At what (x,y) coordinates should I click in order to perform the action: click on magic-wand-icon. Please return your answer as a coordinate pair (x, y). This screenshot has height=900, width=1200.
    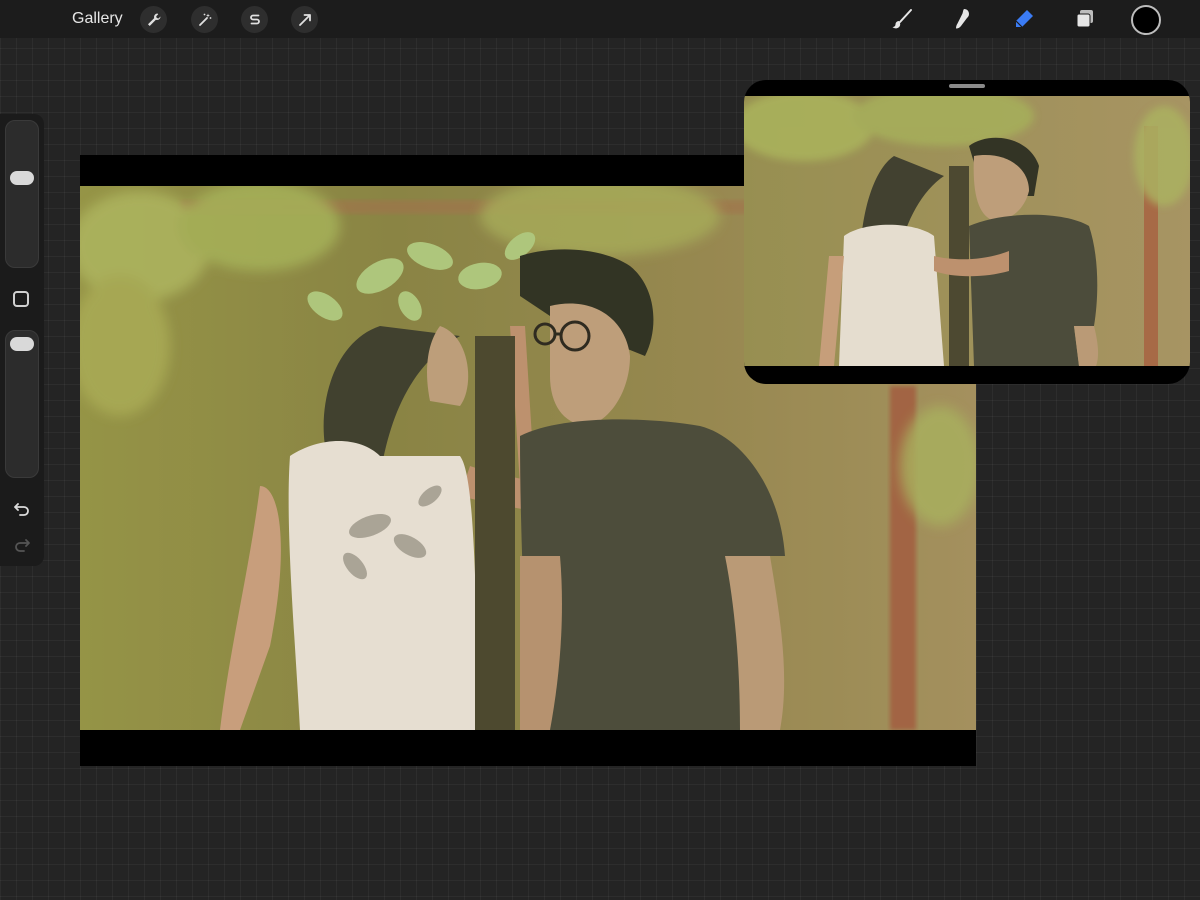
    Looking at the image, I should click on (204, 19).